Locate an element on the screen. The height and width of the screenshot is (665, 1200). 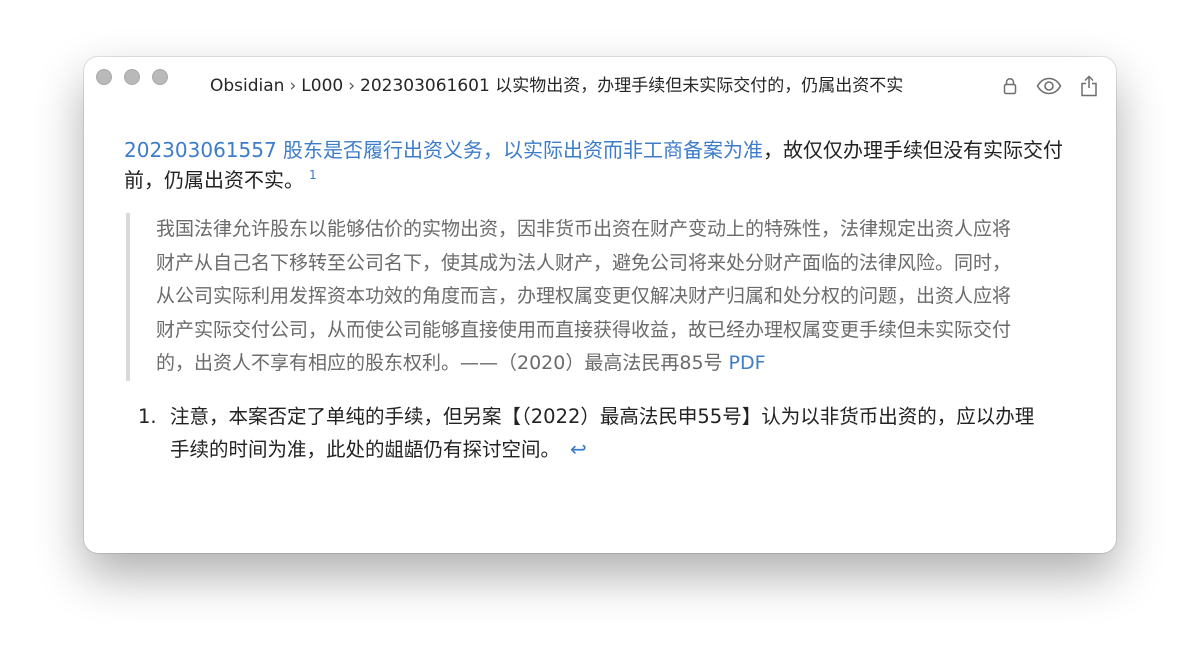
footnote-number: 1. is located at coordinates (147, 416).